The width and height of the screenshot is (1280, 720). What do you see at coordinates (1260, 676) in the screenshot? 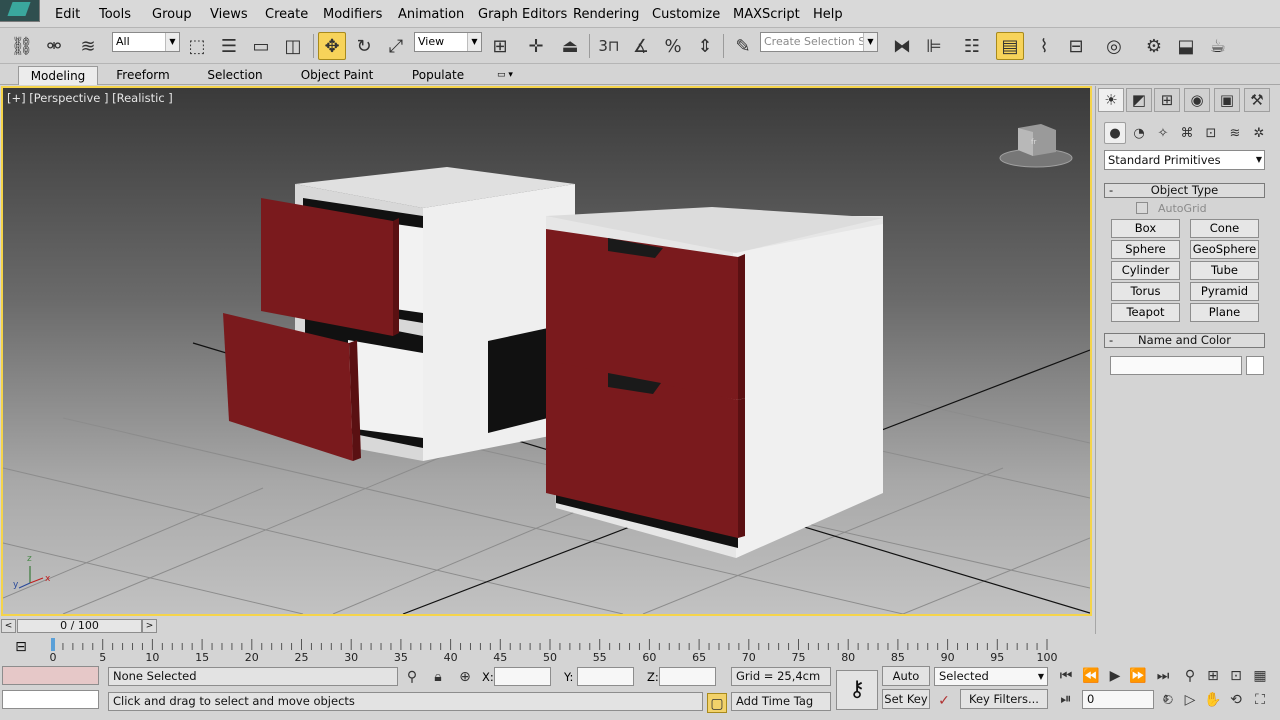
I see `zoom-extents-all-icon: ▦` at bounding box center [1260, 676].